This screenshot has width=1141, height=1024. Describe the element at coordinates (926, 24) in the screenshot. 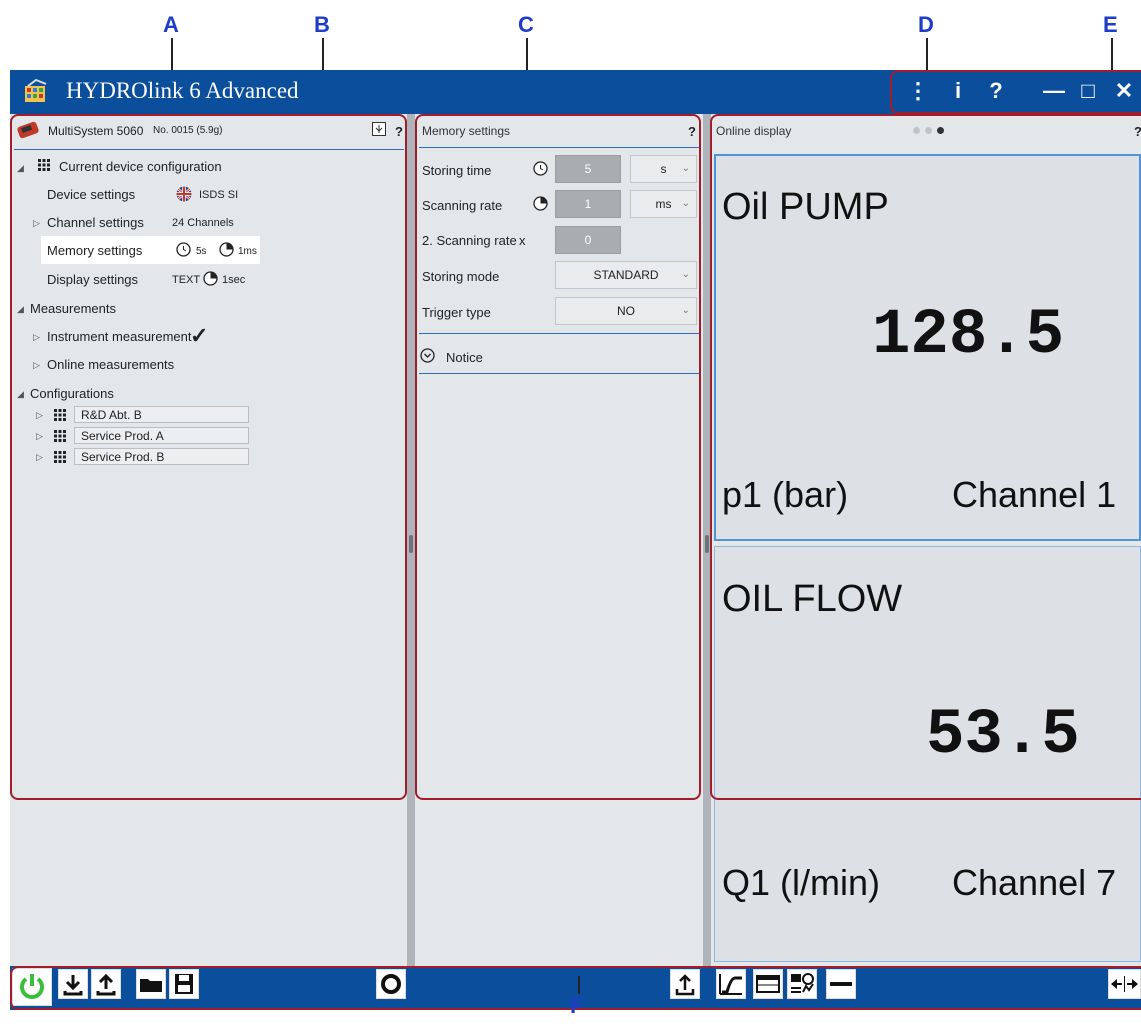

I see `callout-d: D` at that location.